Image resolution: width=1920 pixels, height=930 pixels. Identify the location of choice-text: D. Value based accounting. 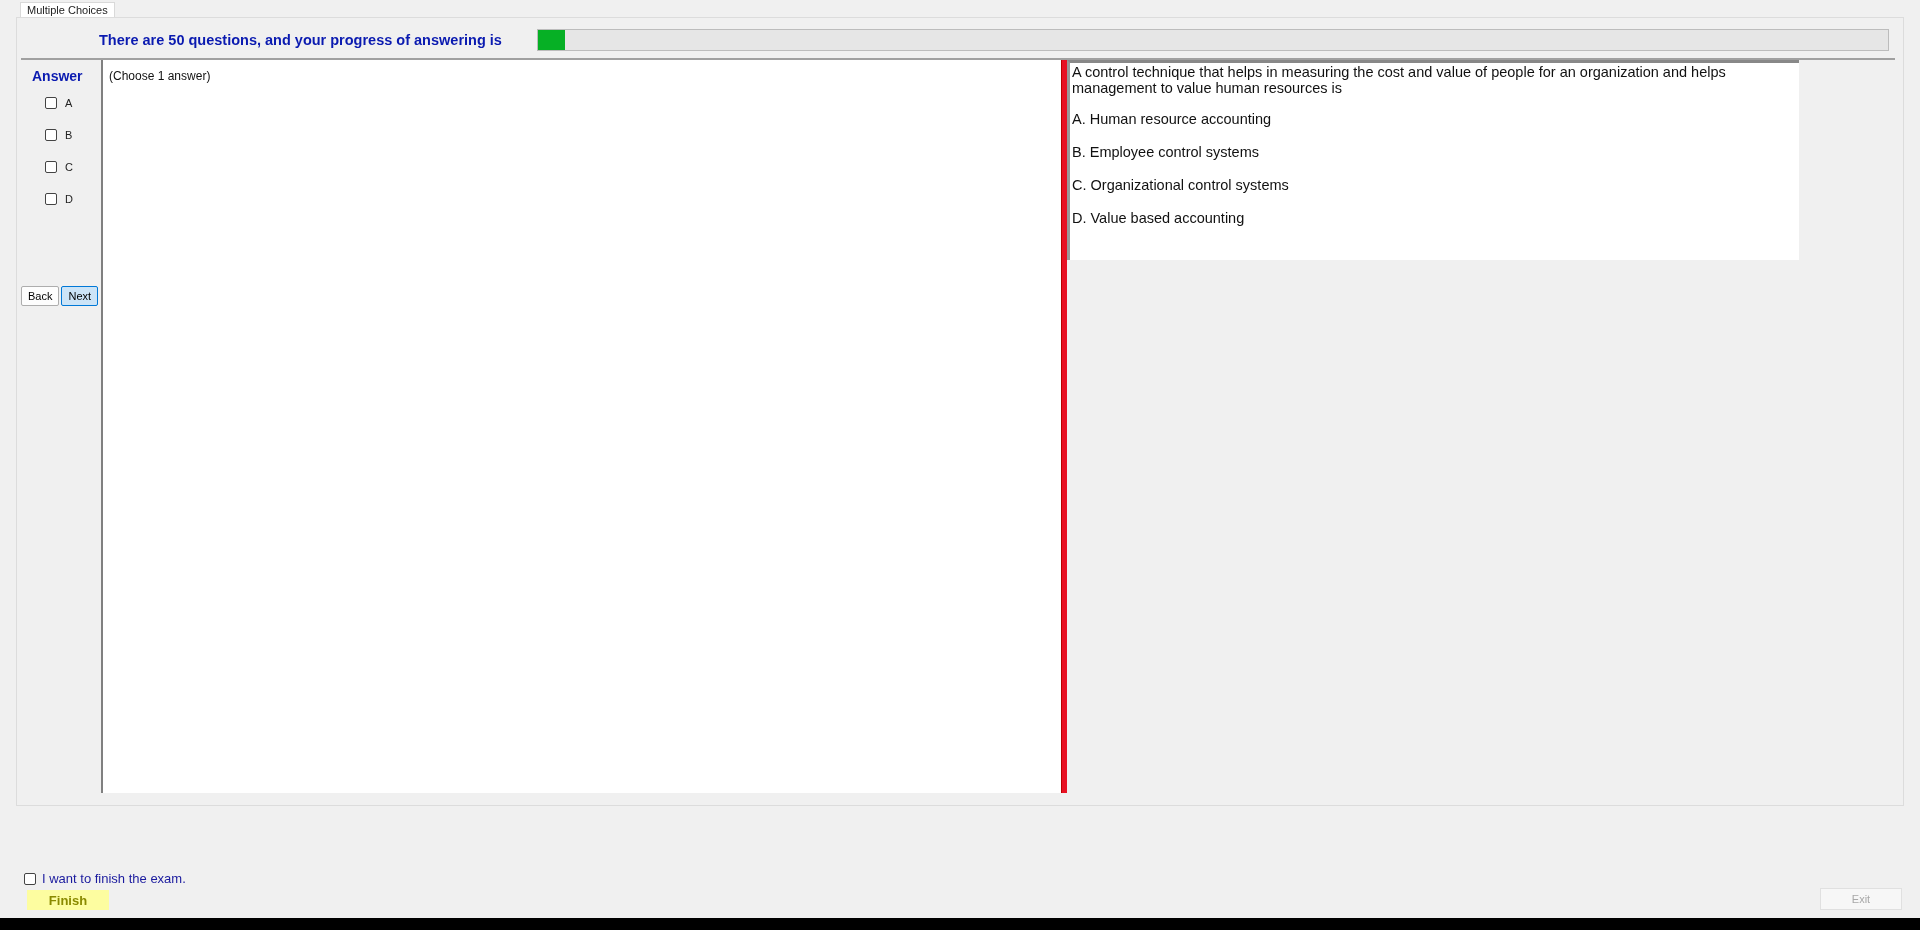
(1159, 218).